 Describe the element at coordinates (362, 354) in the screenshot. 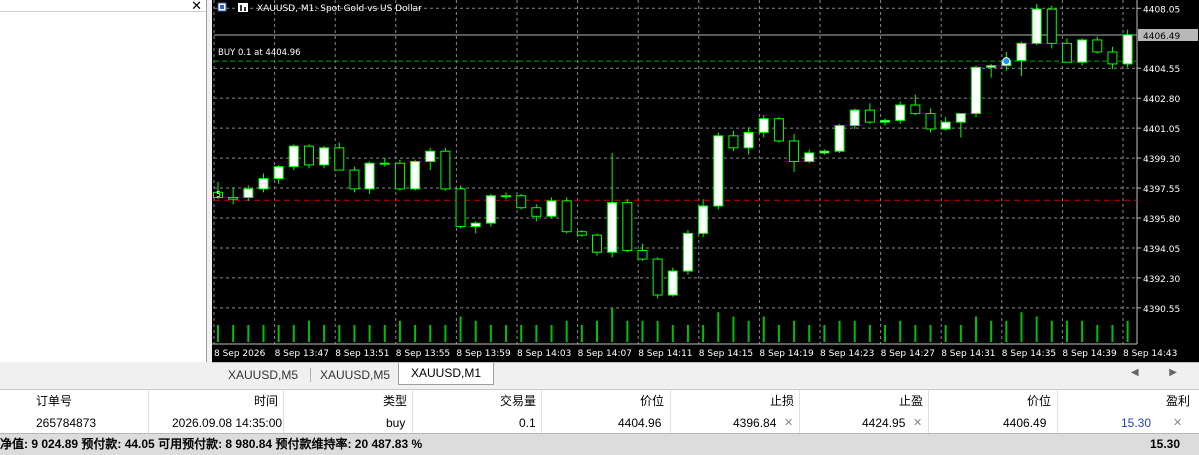

I see `x-tick-label: 8 Sep 13:51` at that location.